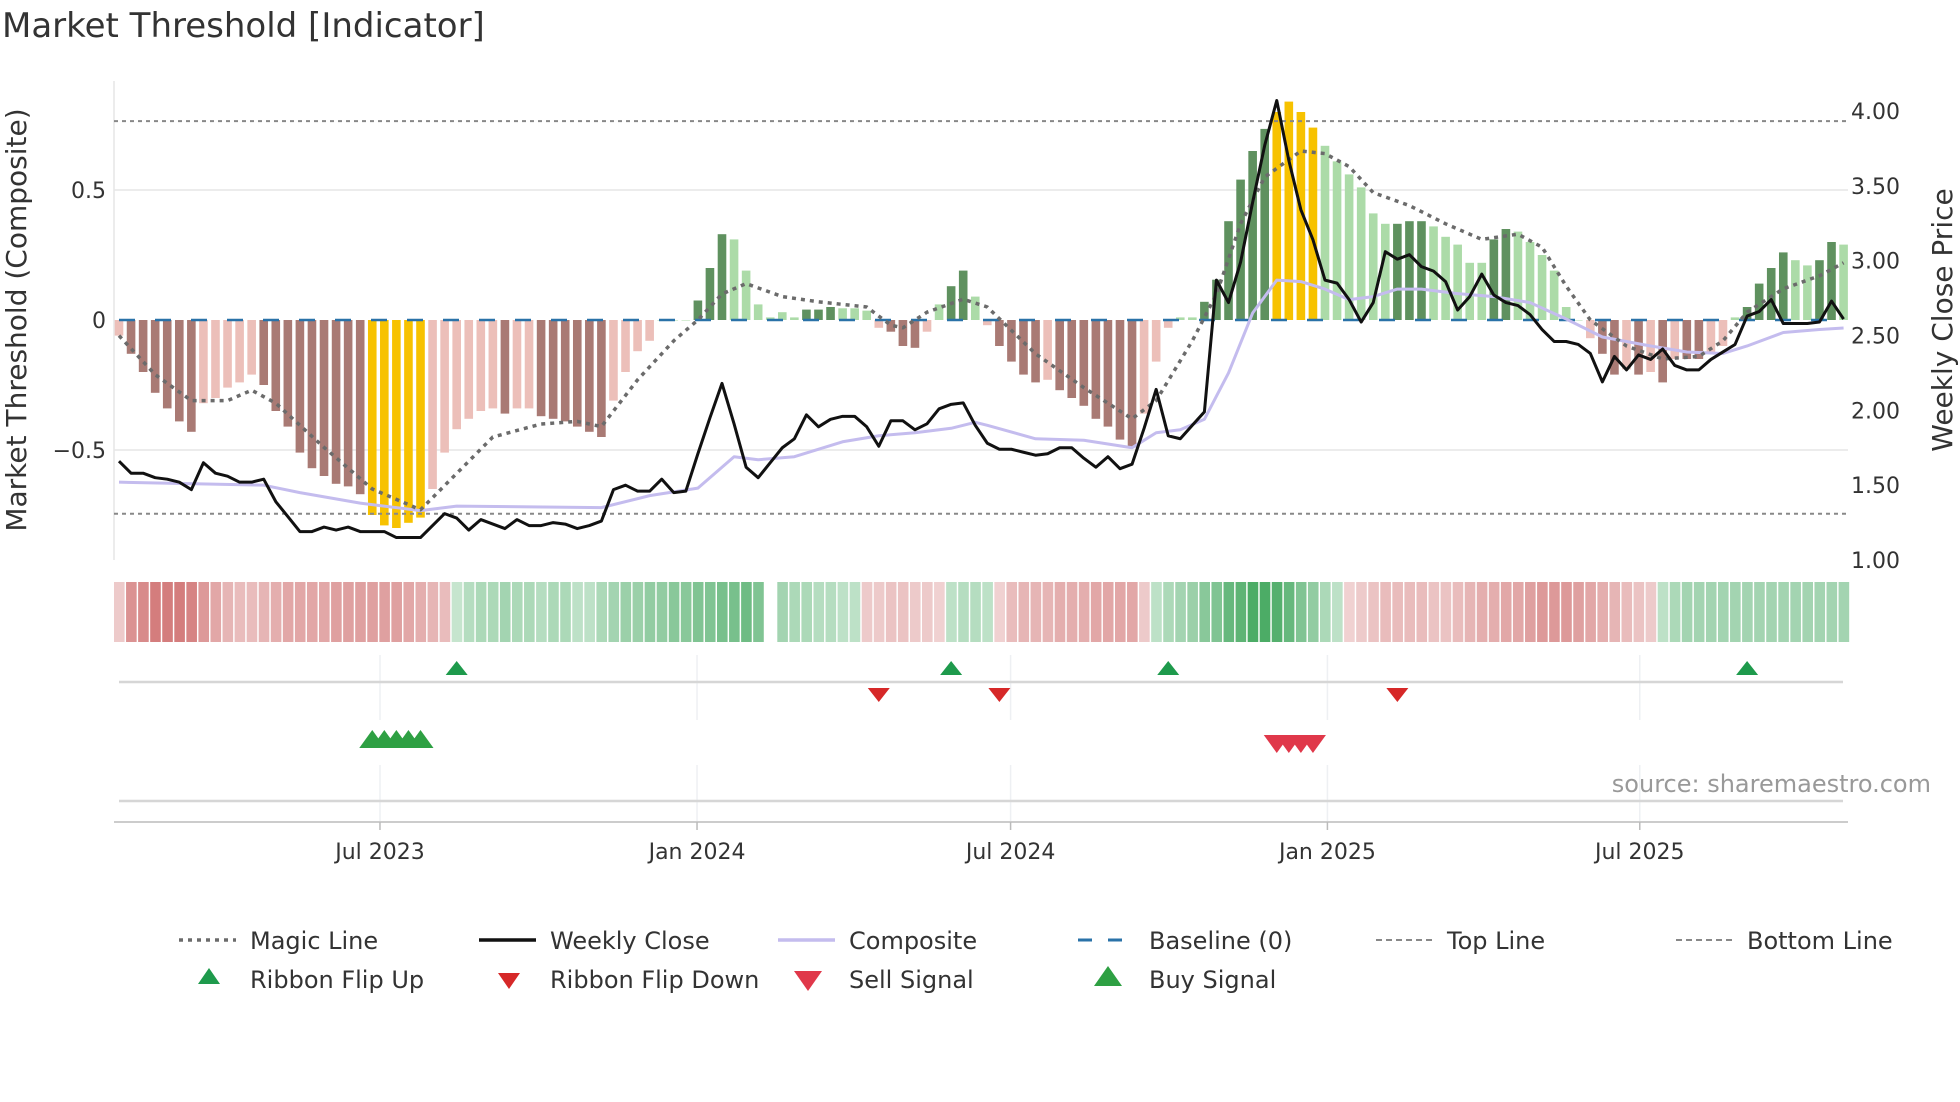 The image size is (1960, 1102). Describe the element at coordinates (16, 319) in the screenshot. I see `y-left-axis-title: Market Threshold (Composite)` at that location.